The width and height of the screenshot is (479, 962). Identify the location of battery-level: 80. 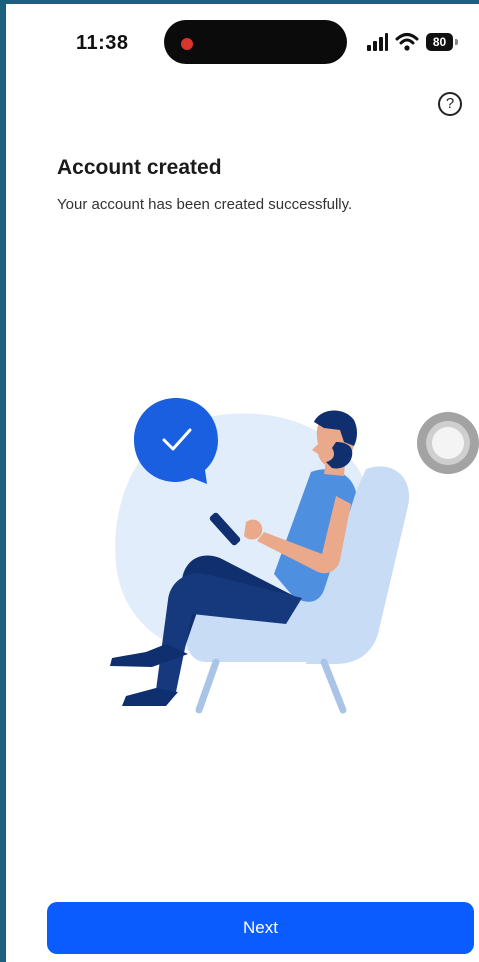
(439, 42).